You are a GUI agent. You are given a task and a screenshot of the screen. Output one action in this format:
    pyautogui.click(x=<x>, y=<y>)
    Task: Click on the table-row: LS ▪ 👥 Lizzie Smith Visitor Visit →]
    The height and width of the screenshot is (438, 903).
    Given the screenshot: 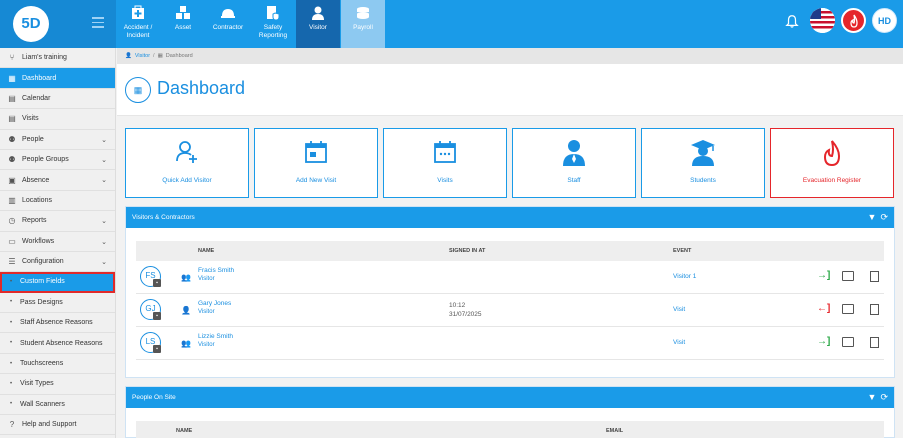 What is the action you would take?
    pyautogui.click(x=510, y=343)
    